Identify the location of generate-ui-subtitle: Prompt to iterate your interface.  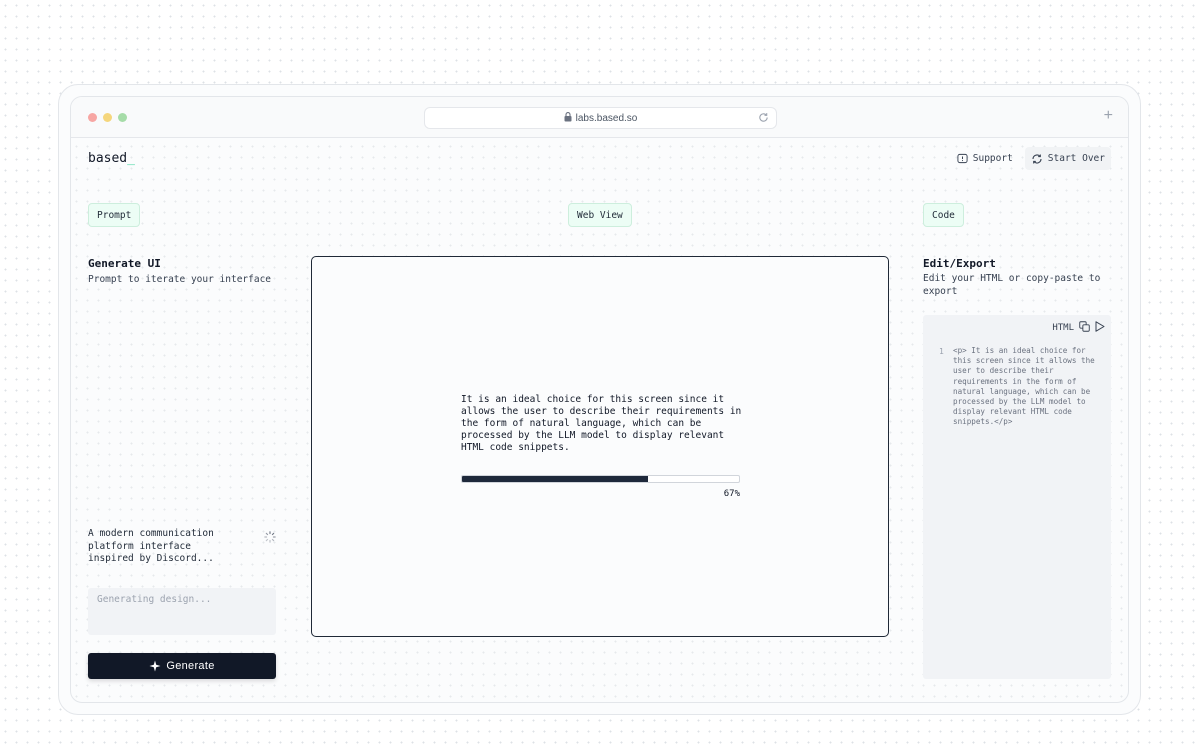
(180, 279).